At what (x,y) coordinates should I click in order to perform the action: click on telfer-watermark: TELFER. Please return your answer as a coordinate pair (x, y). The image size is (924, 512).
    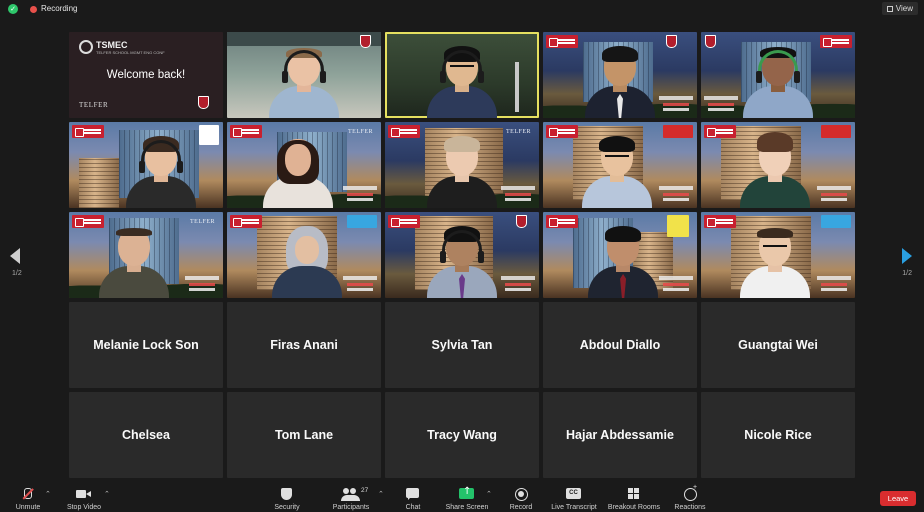
    Looking at the image, I should click on (360, 132).